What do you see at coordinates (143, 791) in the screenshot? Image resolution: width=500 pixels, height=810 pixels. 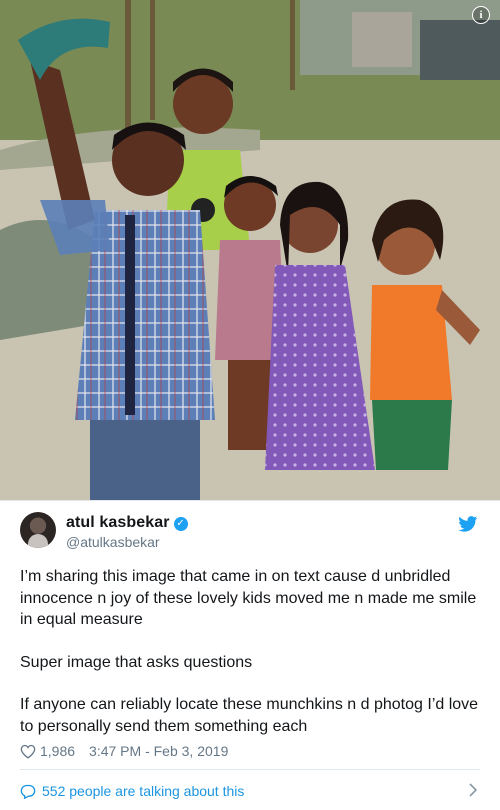 I see `conversation-link-label: 552 people are talking about this` at bounding box center [143, 791].